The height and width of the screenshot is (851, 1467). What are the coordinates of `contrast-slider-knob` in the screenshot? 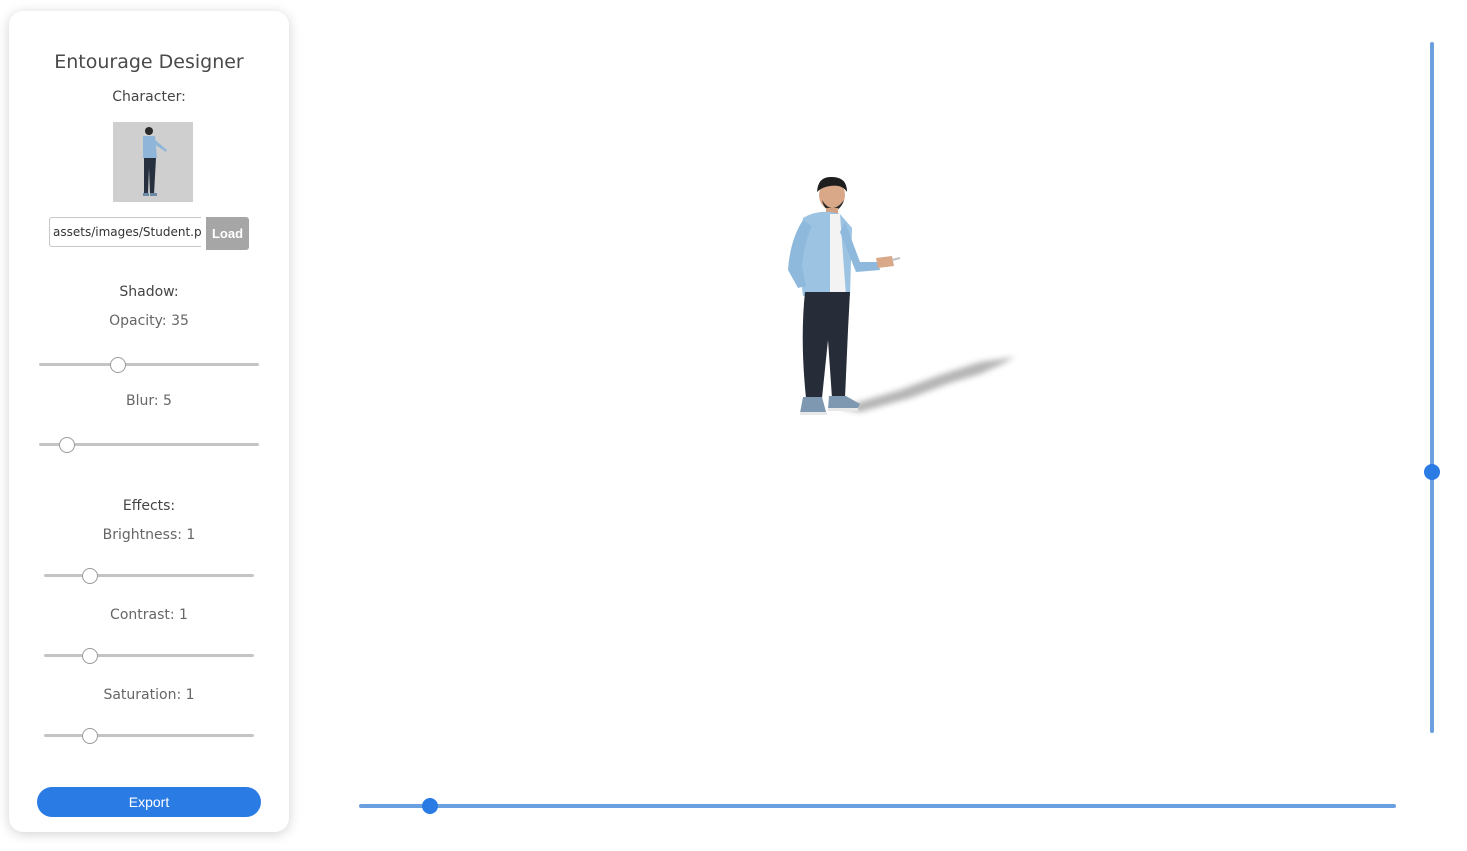 It's located at (90, 656).